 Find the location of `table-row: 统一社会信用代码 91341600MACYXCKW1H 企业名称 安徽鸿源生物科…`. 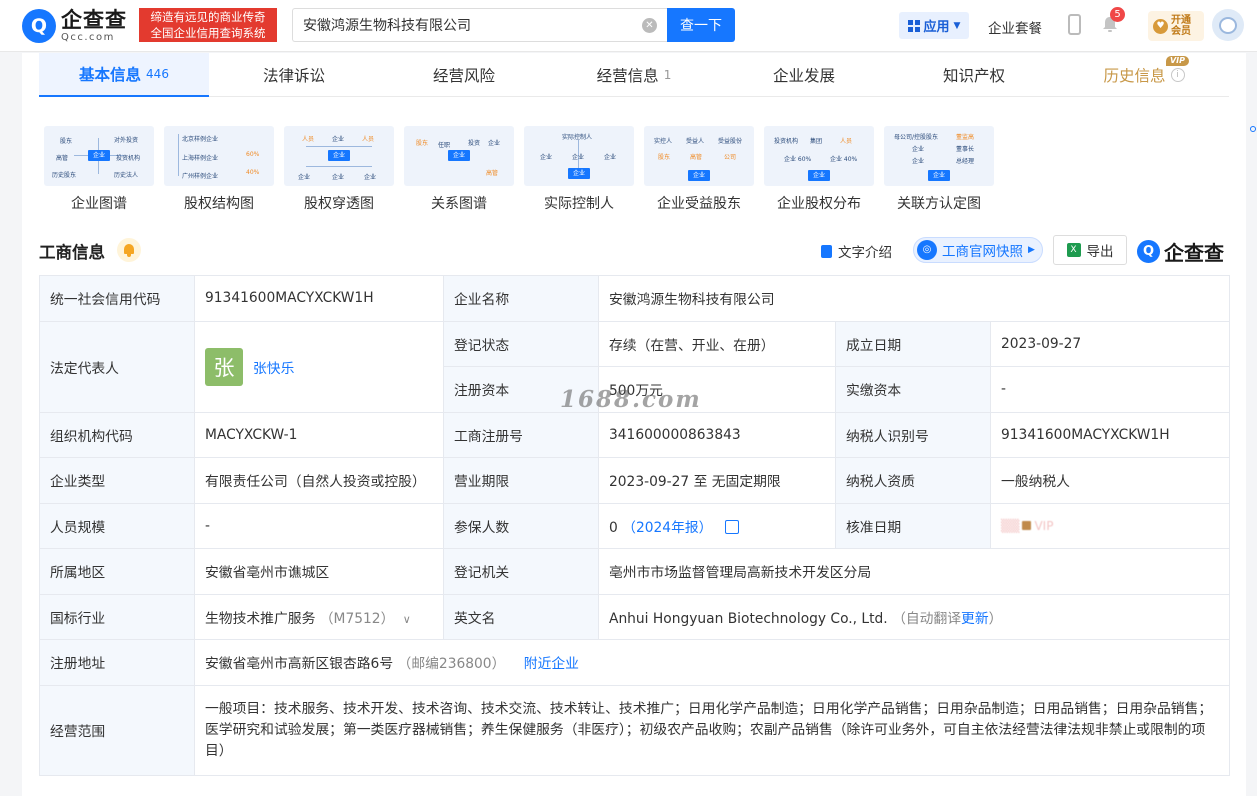

table-row: 统一社会信用代码 91341600MACYXCKW1H 企业名称 安徽鸿源生物科… is located at coordinates (634, 298).